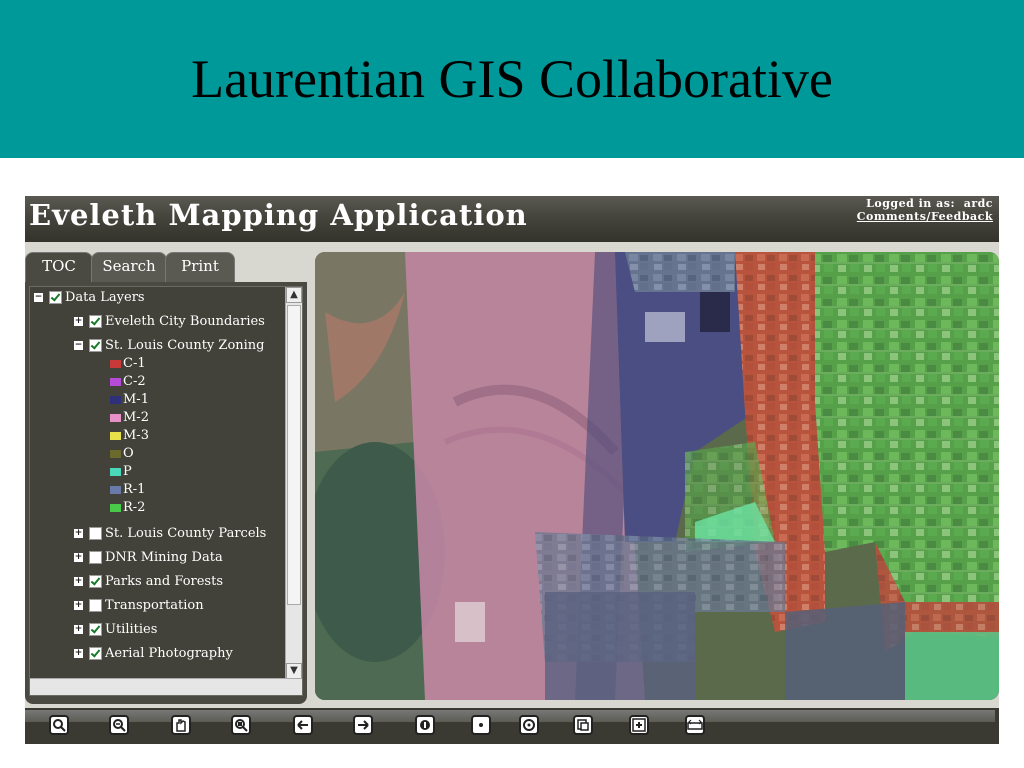  I want to click on layer-row-parcels: + St. Louis County Parcels, so click(170, 534).